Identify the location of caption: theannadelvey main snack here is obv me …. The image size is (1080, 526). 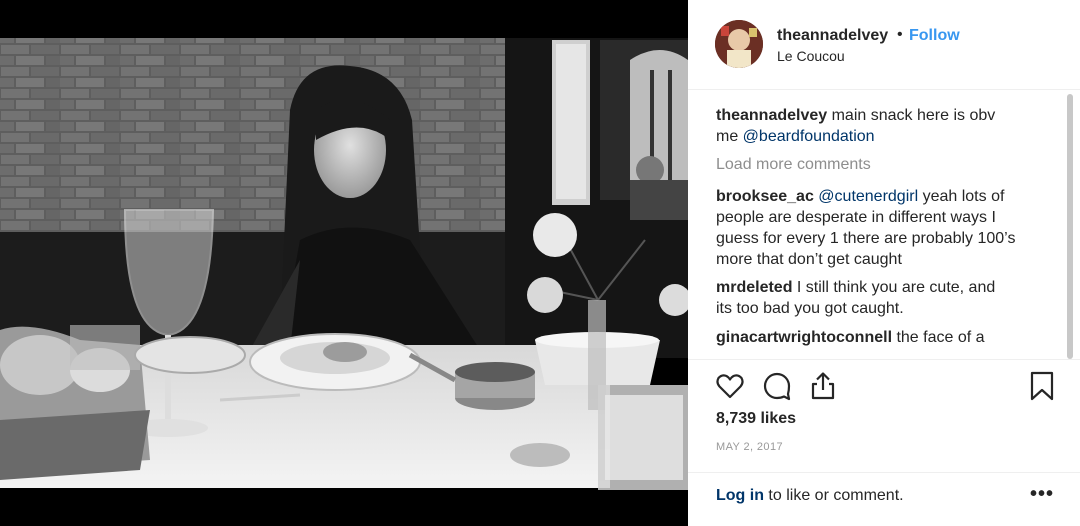
(866, 126).